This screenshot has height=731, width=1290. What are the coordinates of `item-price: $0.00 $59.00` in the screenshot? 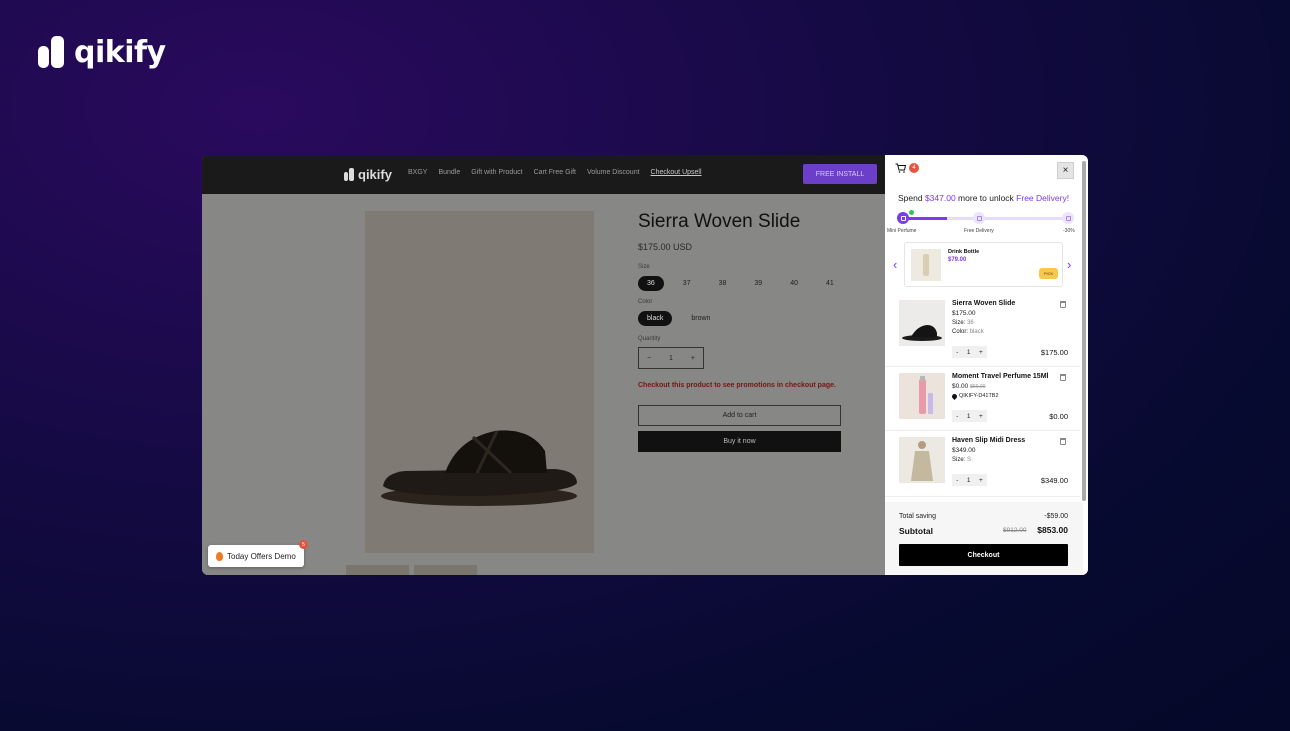 It's located at (968, 386).